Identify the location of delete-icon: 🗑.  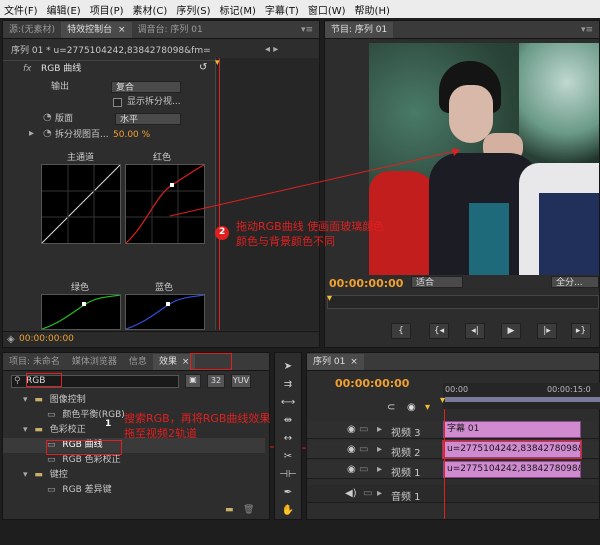
(248, 510).